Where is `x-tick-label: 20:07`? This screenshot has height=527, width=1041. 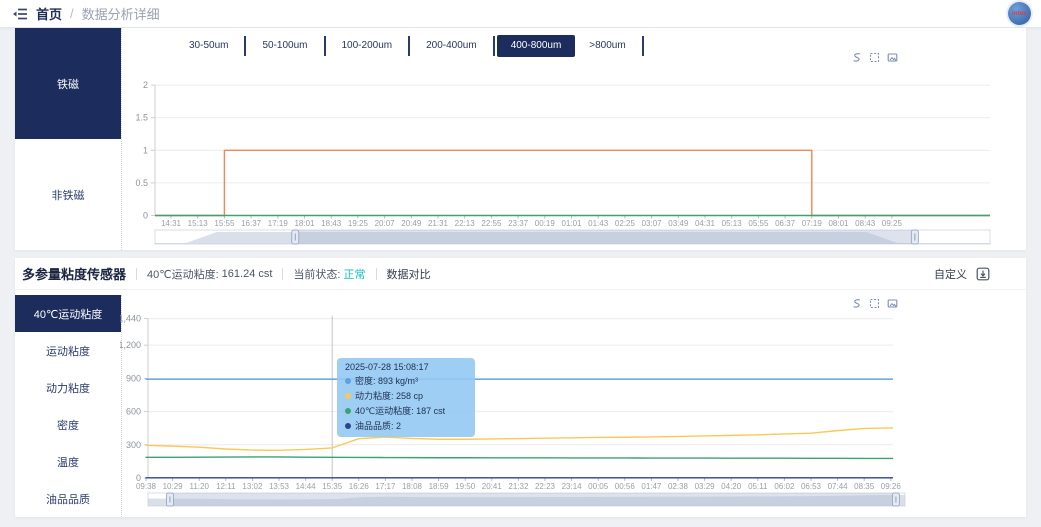 x-tick-label: 20:07 is located at coordinates (385, 223).